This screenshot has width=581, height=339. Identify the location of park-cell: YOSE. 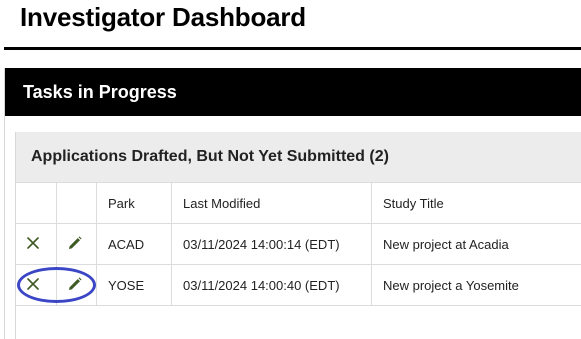
(134, 285).